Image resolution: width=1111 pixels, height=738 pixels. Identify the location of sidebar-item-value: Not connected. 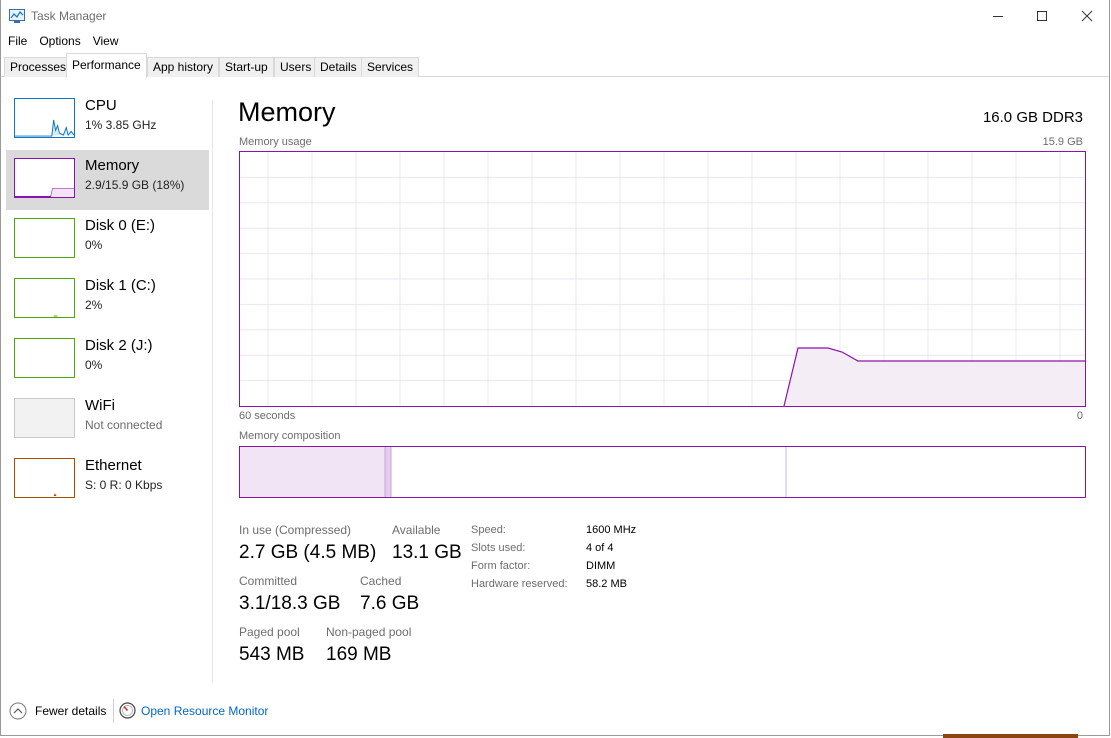
(124, 425).